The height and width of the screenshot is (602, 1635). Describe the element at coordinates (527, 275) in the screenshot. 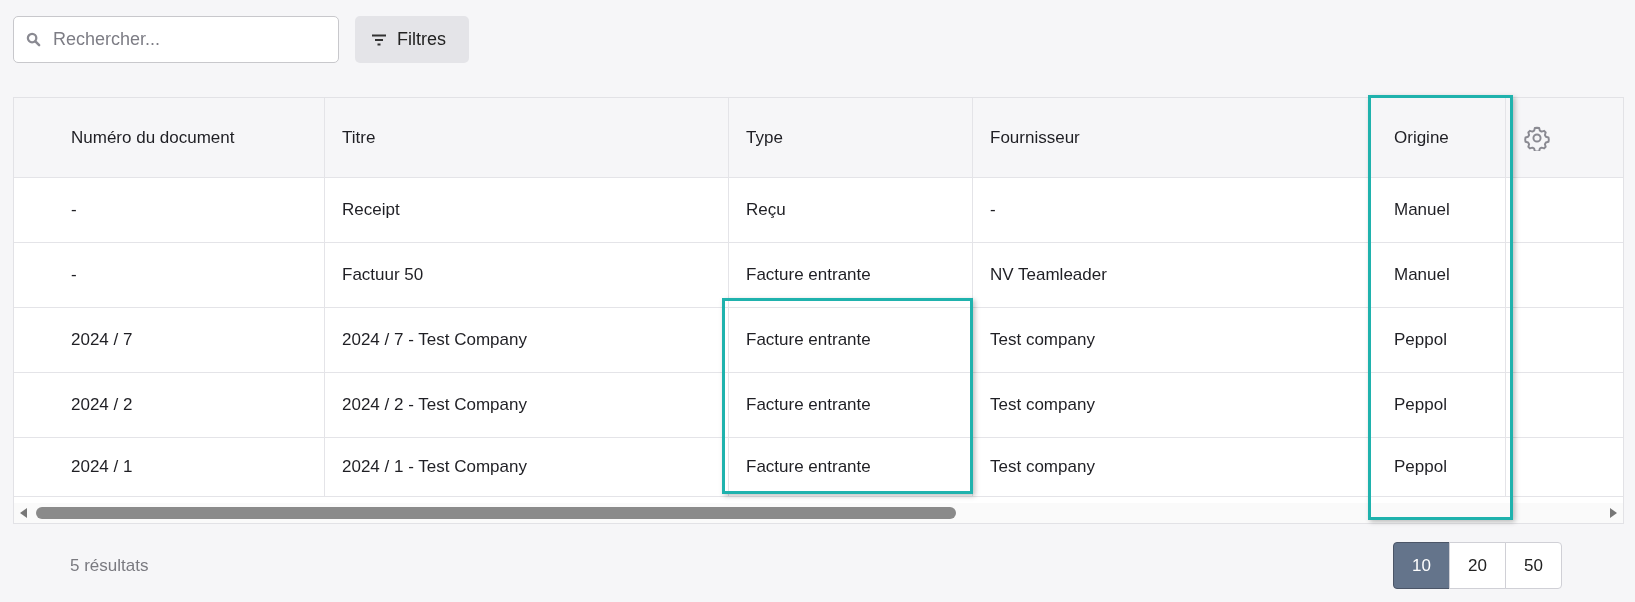

I see `table-cell: Factuur 50` at that location.